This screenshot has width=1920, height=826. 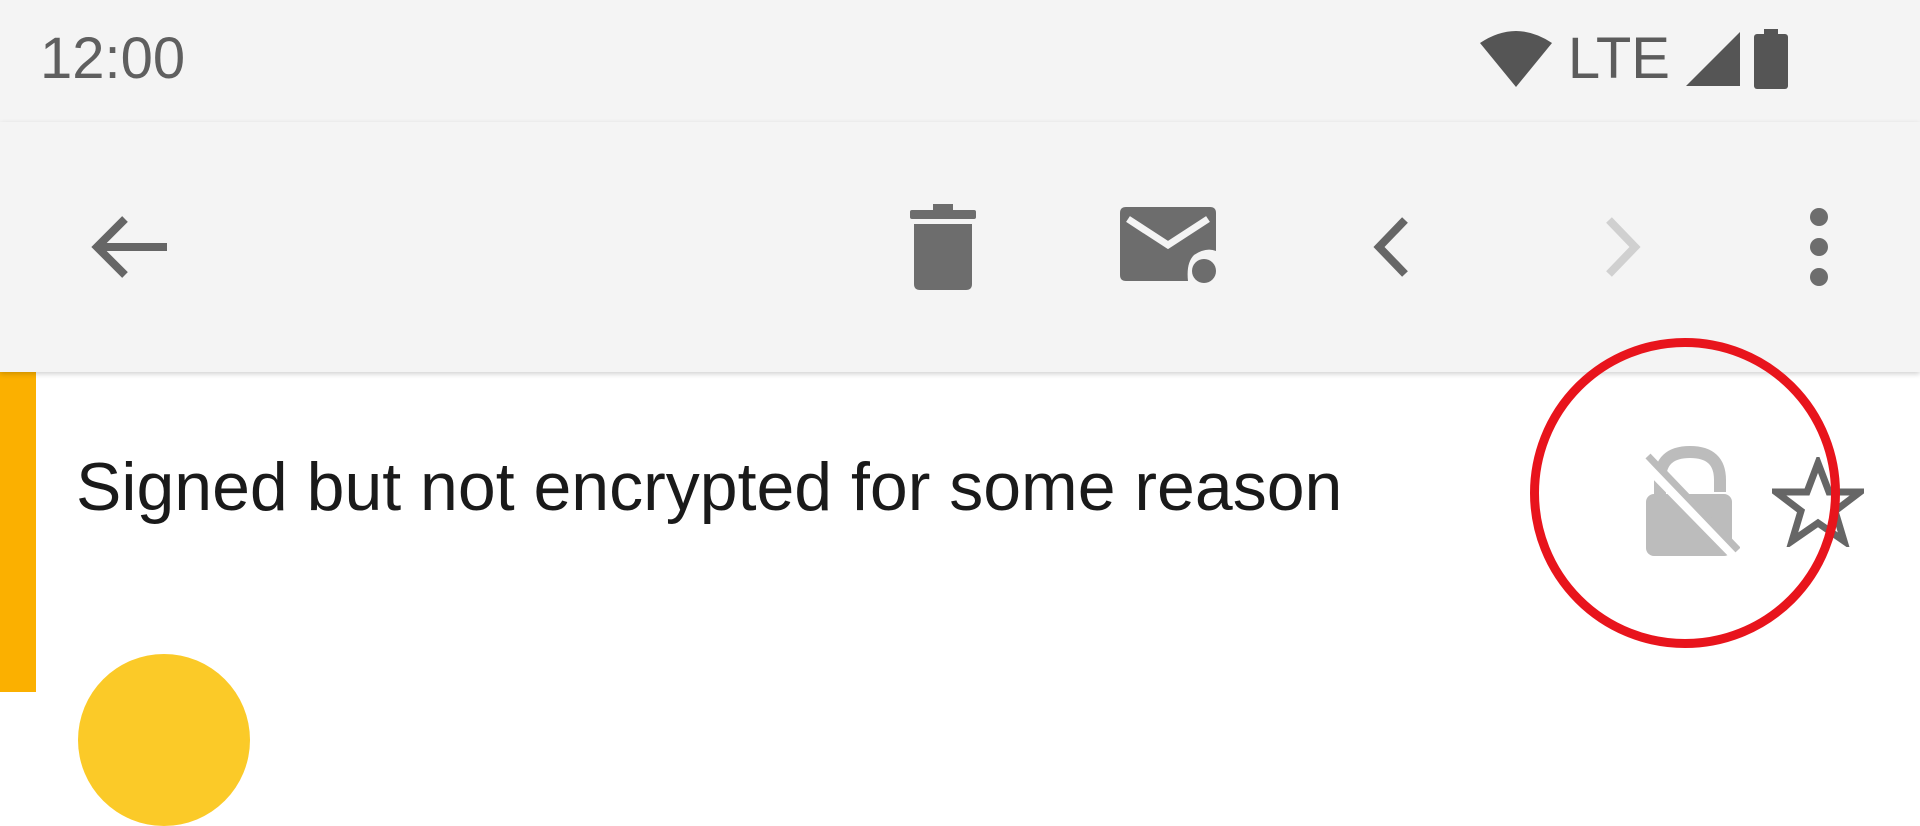 I want to click on back-button, so click(x=131, y=247).